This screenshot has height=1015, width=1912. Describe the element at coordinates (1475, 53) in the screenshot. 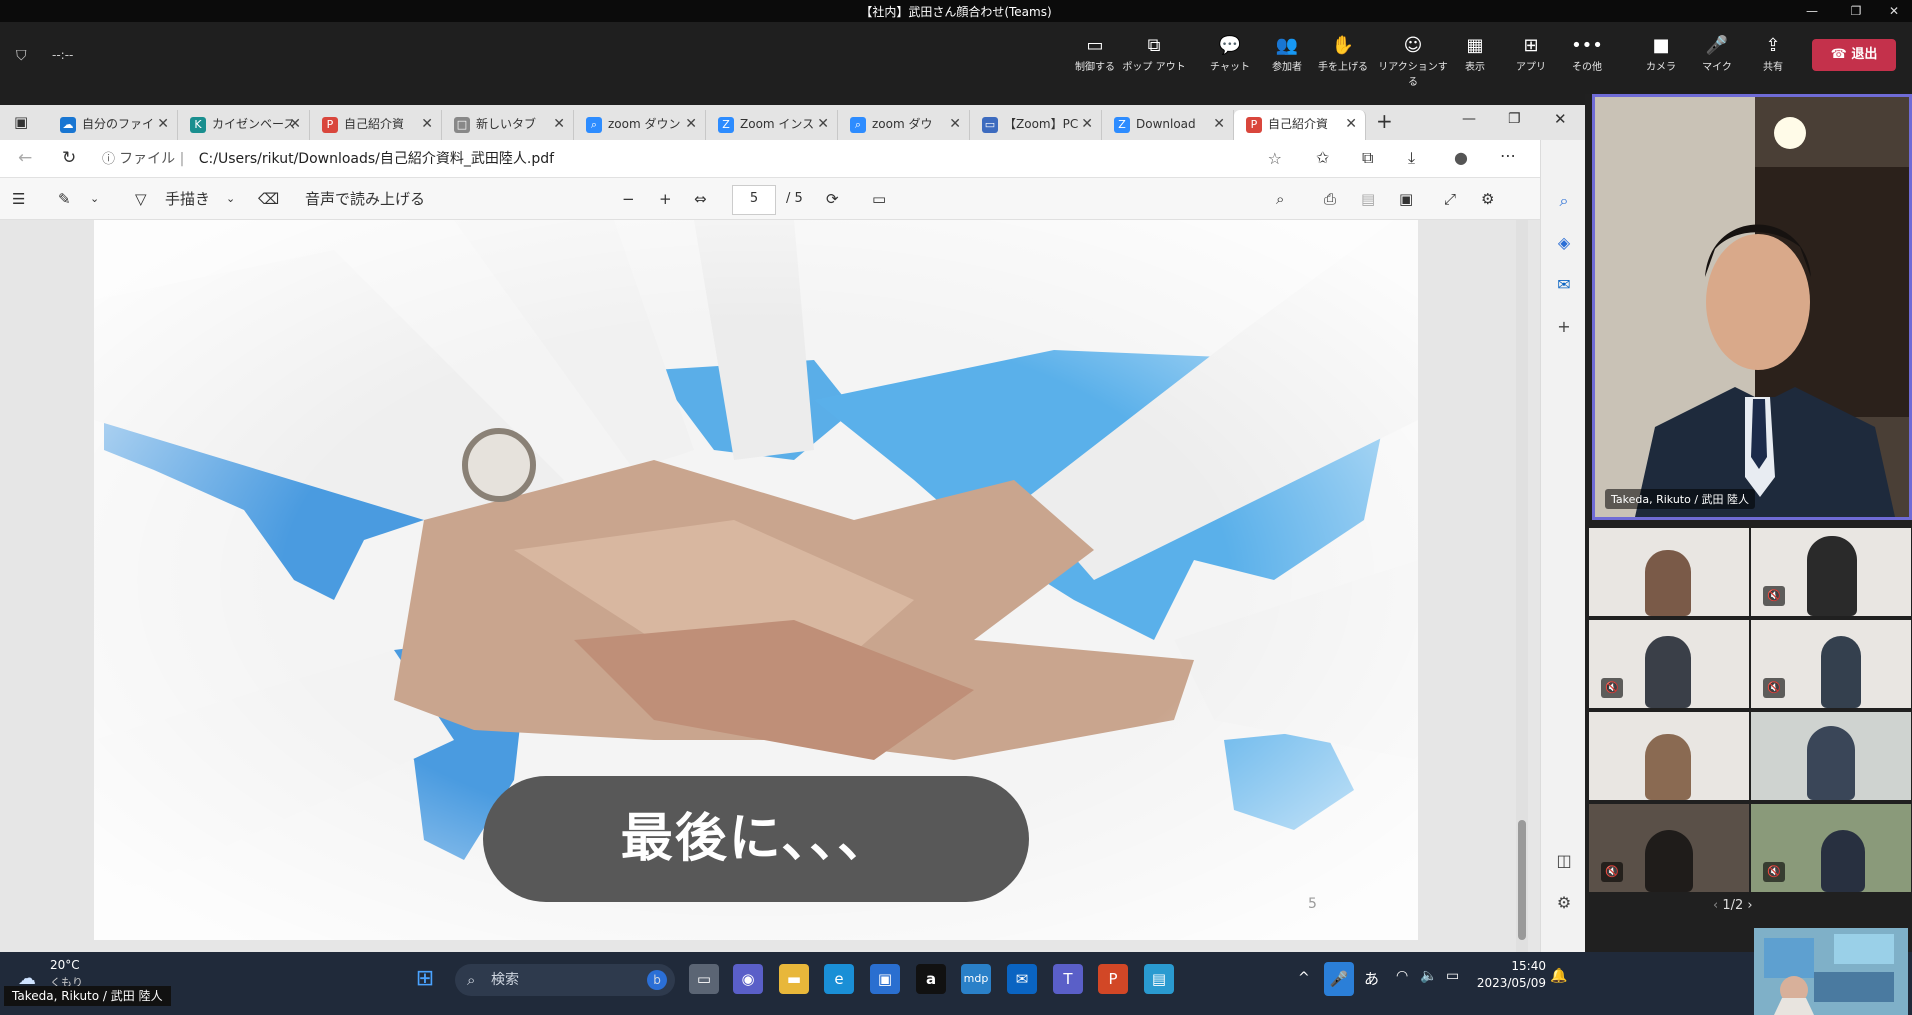

I see `view-button: ▦ 表示` at that location.